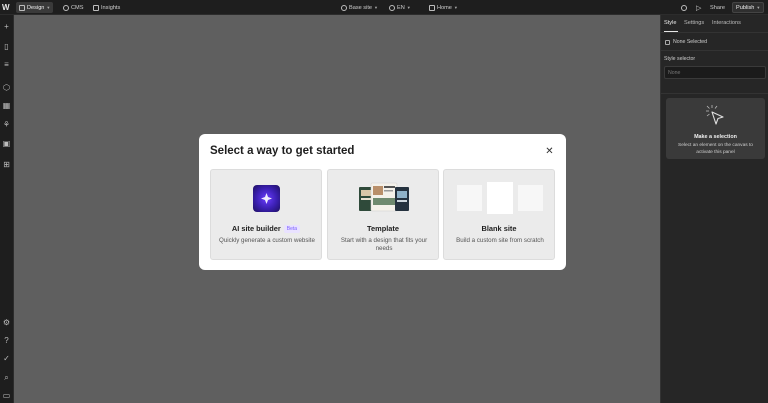 The image size is (768, 403). I want to click on database-icon, so click(66, 7).